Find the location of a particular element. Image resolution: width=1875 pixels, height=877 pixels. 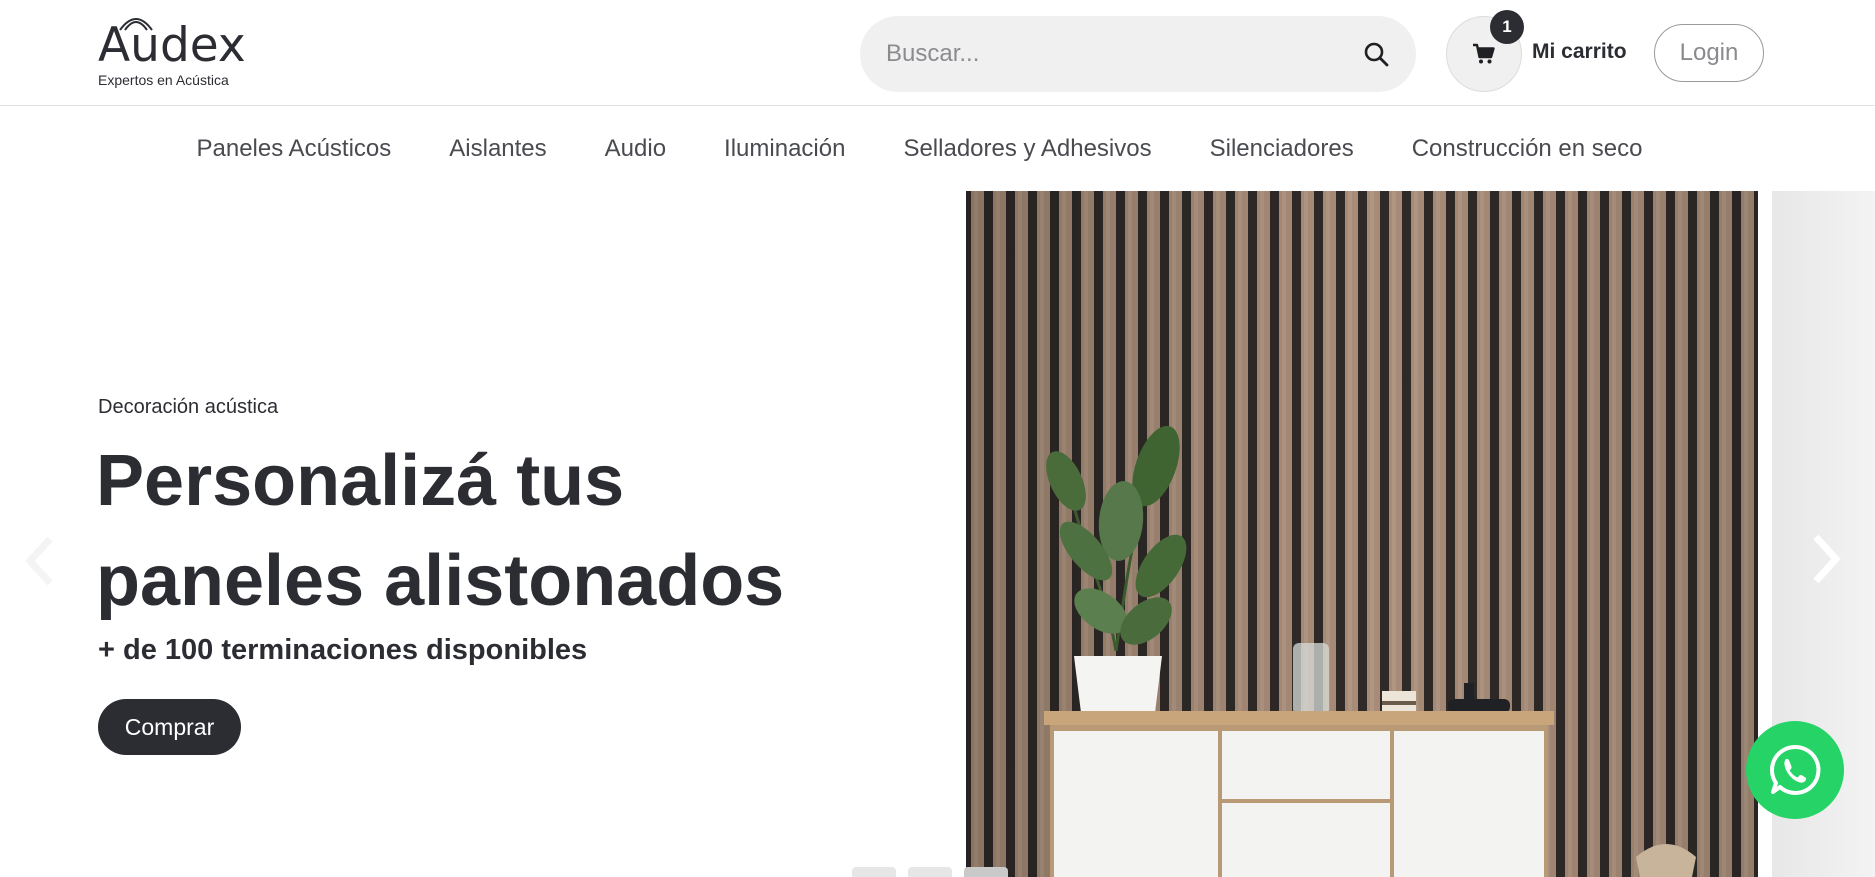

cart-count-badge: 1 is located at coordinates (1507, 27).